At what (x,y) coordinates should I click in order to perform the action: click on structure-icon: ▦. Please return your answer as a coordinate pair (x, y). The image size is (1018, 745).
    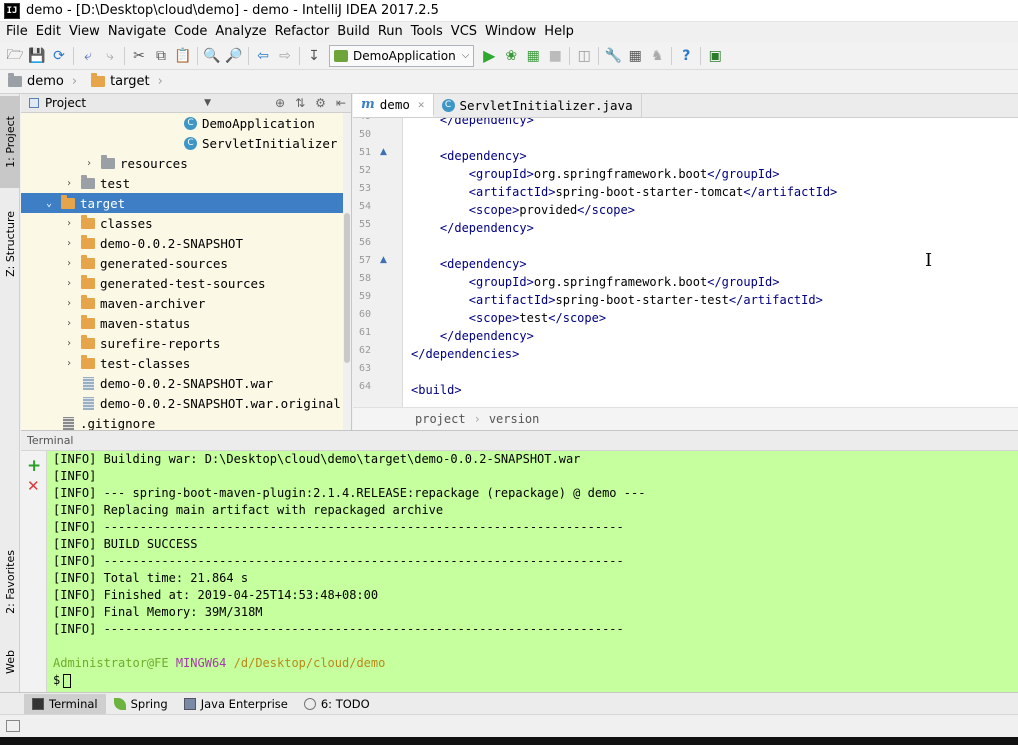
    Looking at the image, I should click on (635, 56).